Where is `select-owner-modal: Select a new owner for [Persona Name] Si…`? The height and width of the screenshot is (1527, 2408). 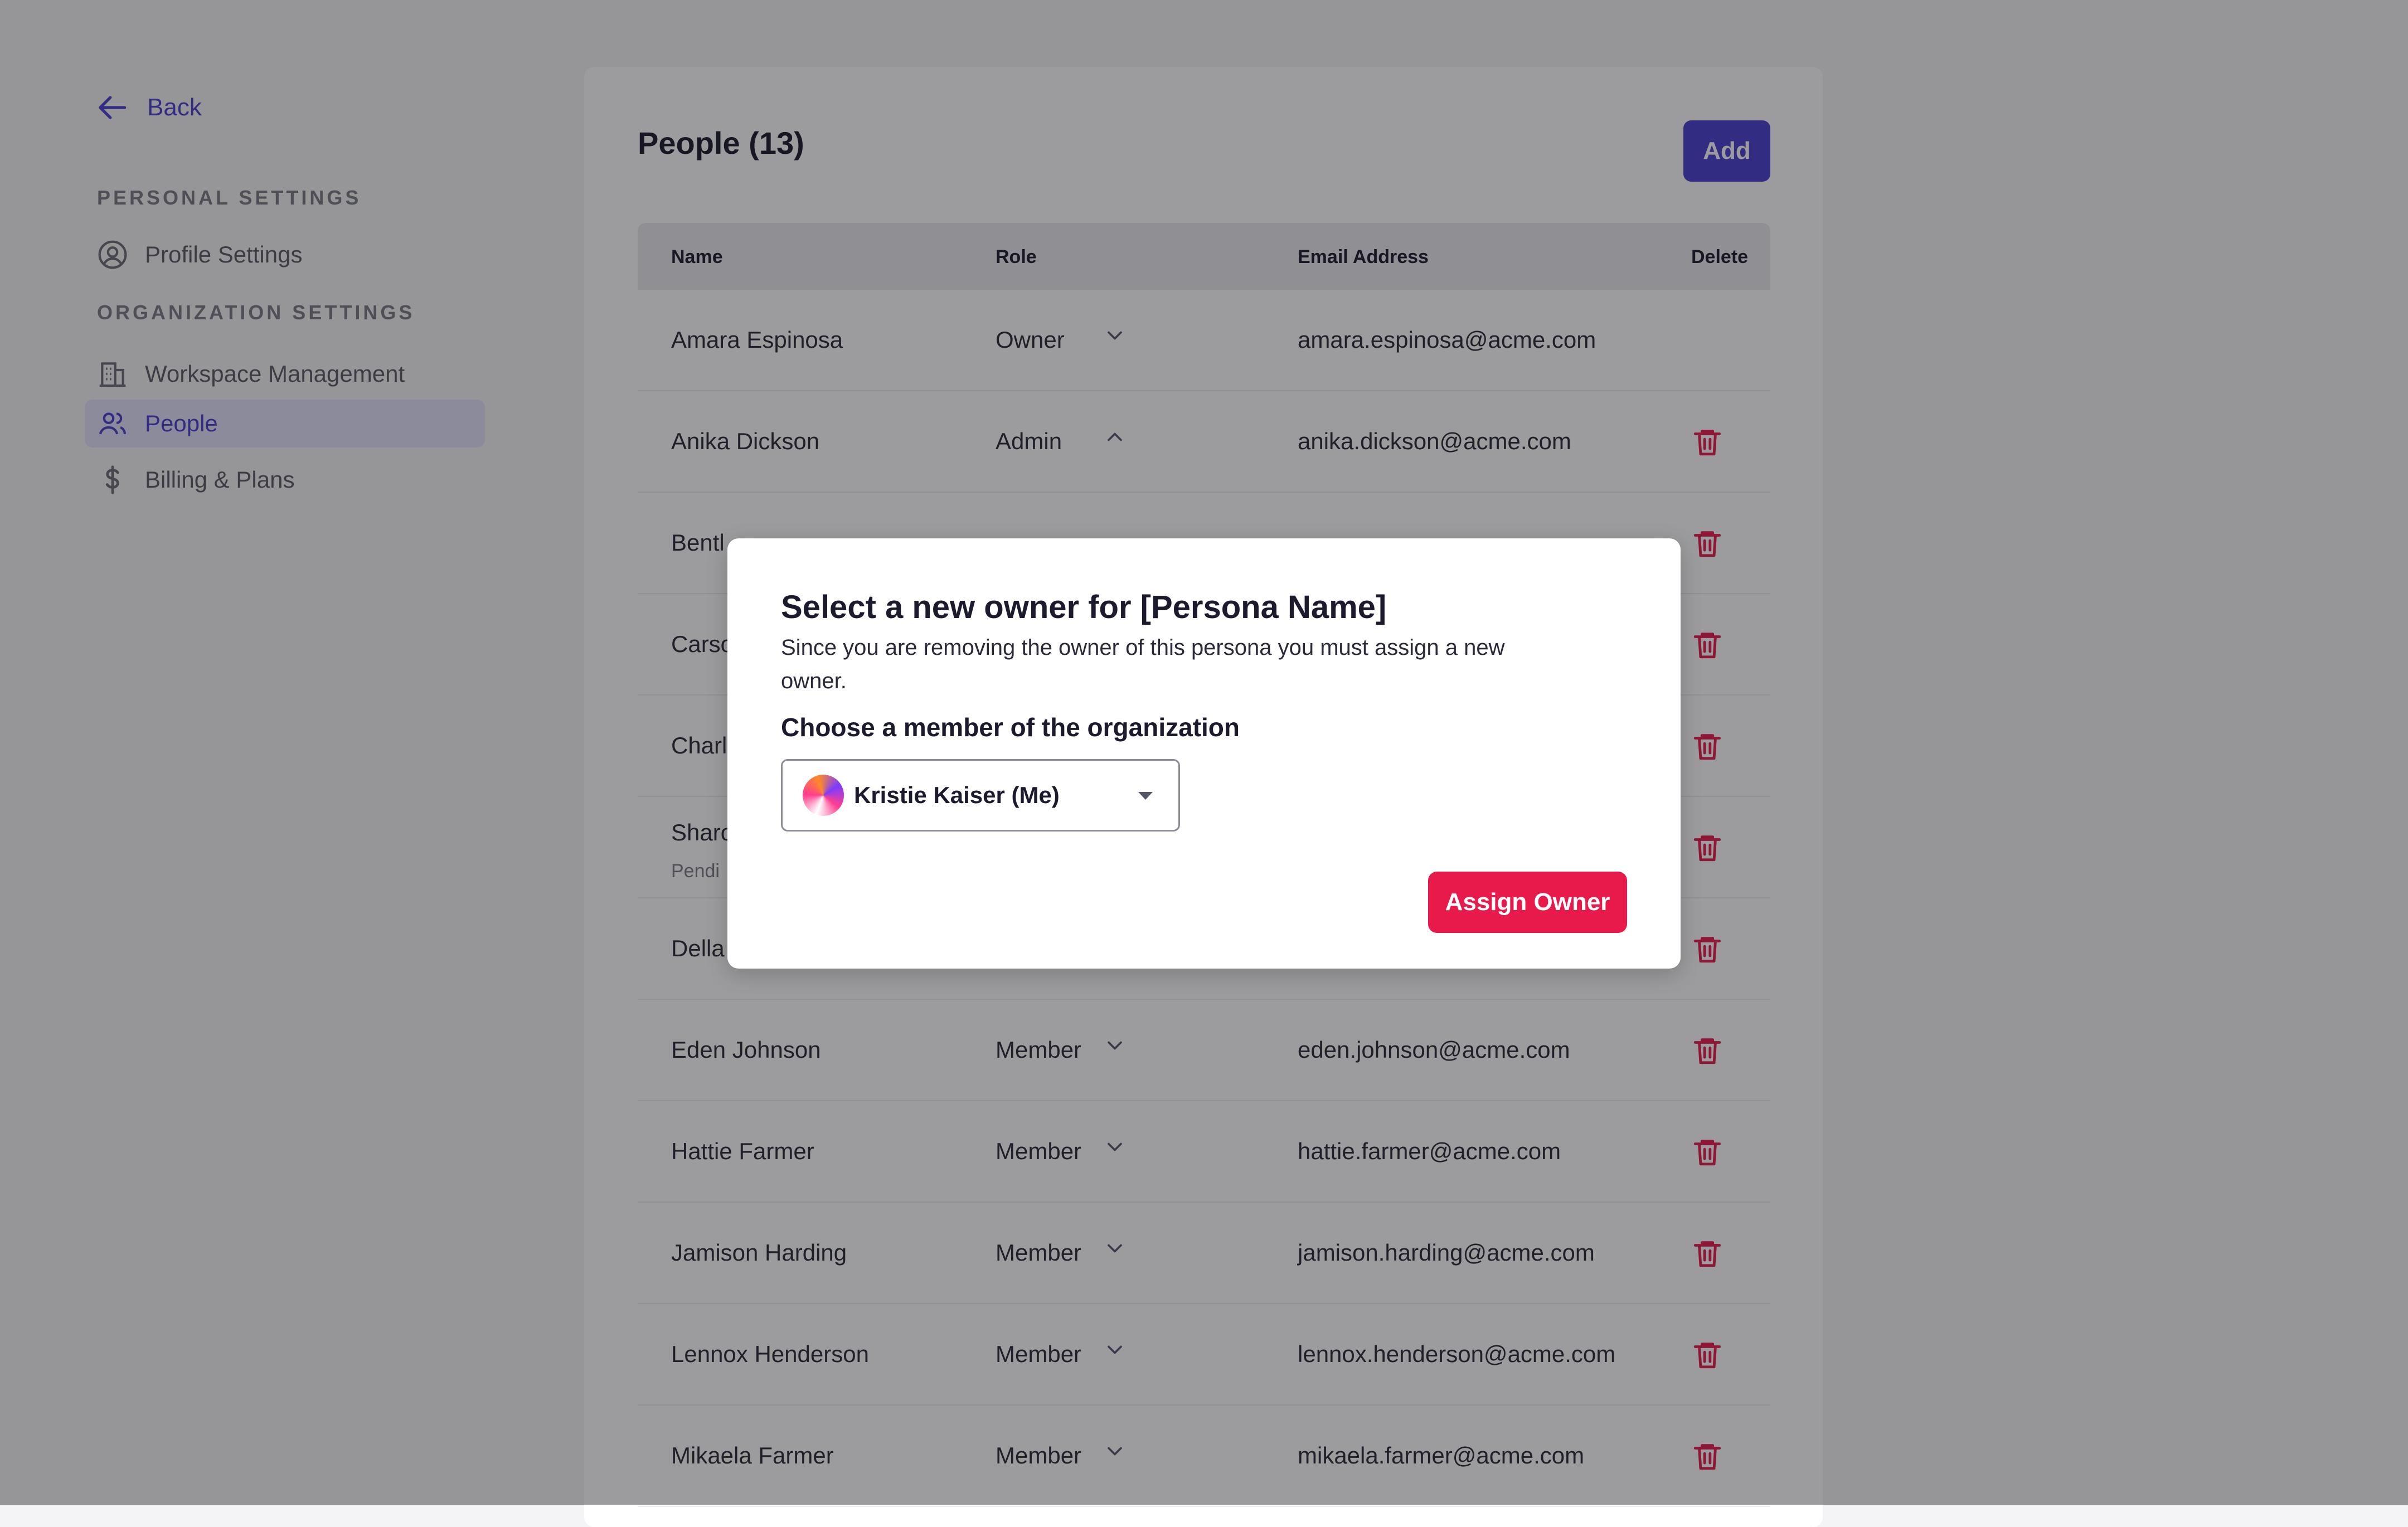
select-owner-modal: Select a new owner for [Persona Name] Si… is located at coordinates (1204, 754).